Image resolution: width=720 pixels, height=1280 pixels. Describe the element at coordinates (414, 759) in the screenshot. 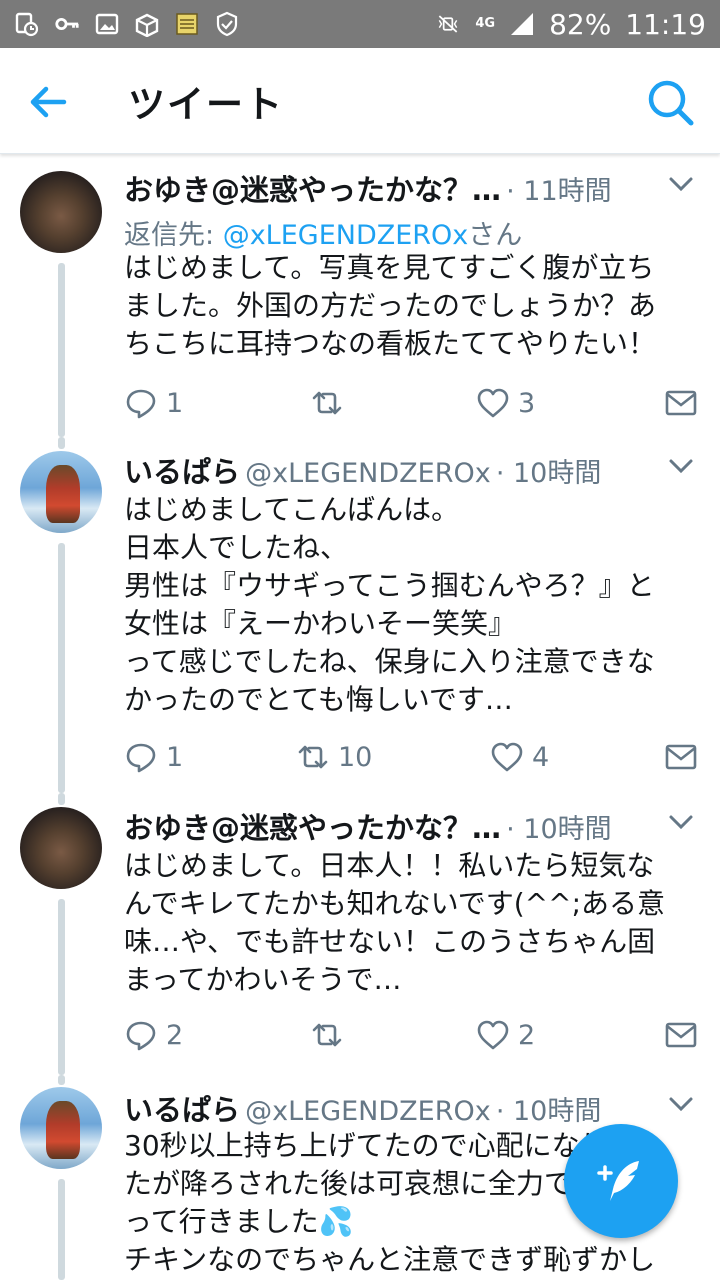

I see `tweet-actions: 1 10 4` at that location.